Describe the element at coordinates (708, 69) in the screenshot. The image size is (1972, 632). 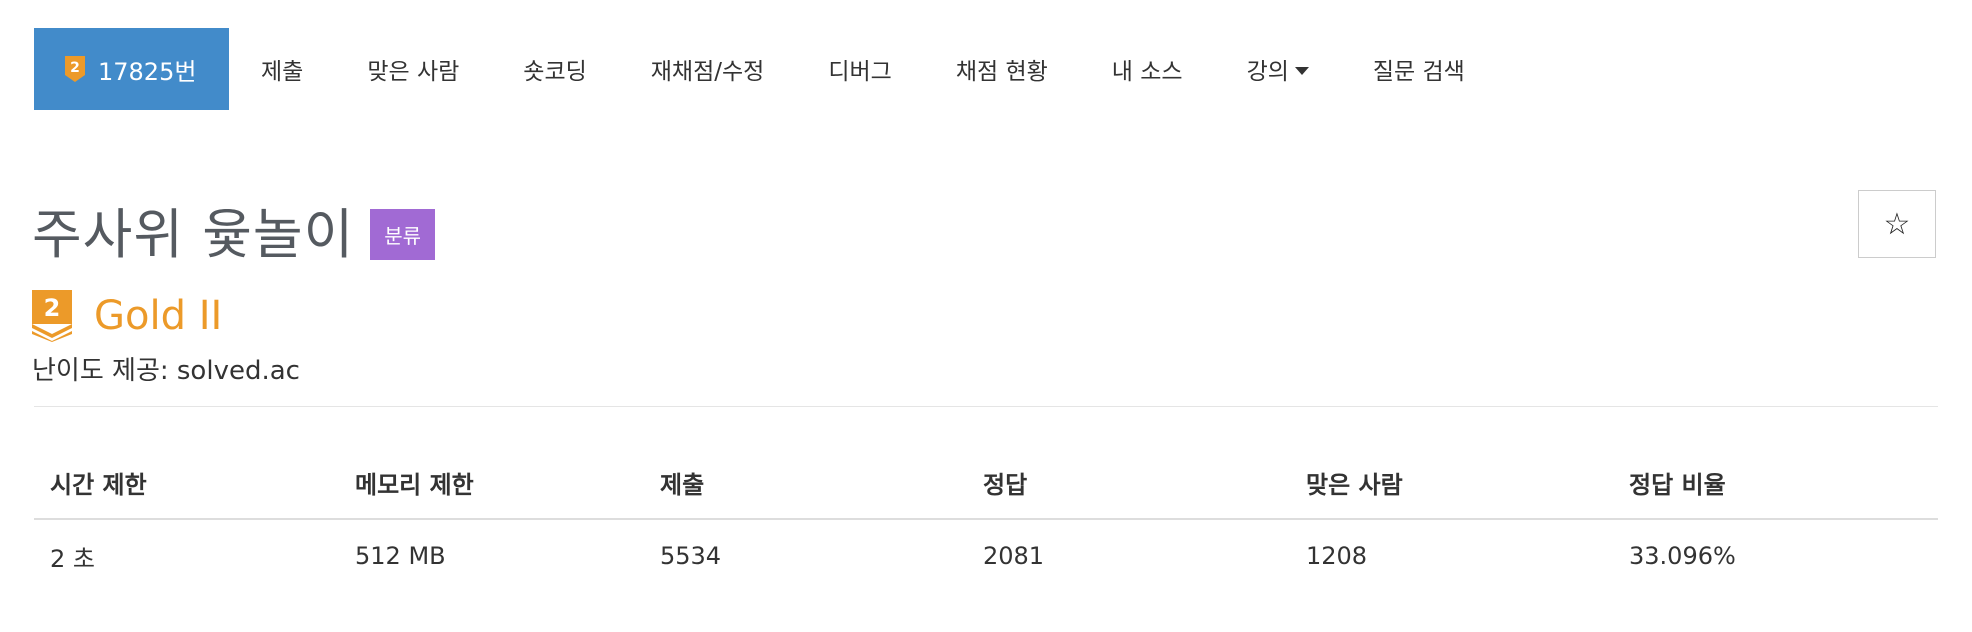
I see `nav-rejudge: 재채점/수정` at that location.